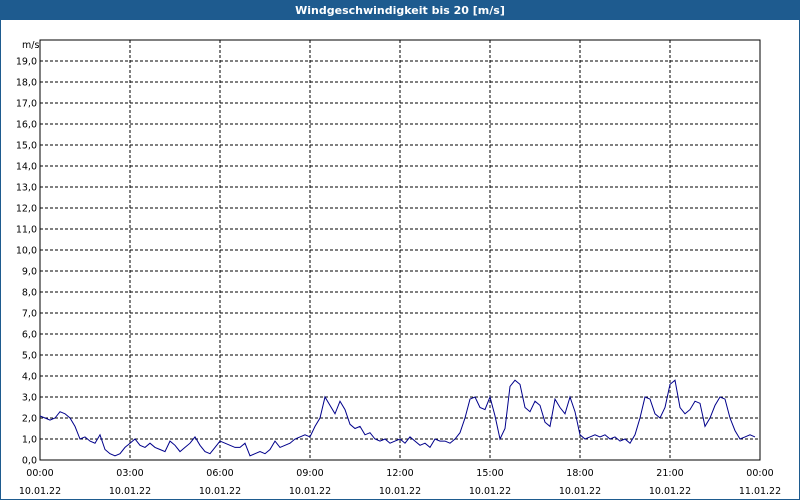 Image resolution: width=800 pixels, height=500 pixels. Describe the element at coordinates (26, 188) in the screenshot. I see `y-tick-label: 13,0` at that location.